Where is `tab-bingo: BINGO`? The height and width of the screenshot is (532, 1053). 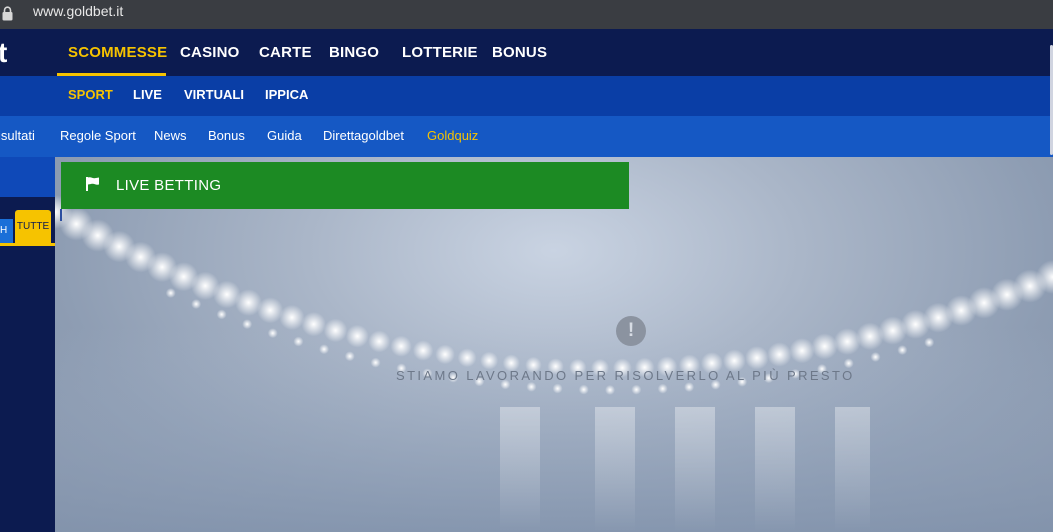 tab-bingo: BINGO is located at coordinates (354, 52).